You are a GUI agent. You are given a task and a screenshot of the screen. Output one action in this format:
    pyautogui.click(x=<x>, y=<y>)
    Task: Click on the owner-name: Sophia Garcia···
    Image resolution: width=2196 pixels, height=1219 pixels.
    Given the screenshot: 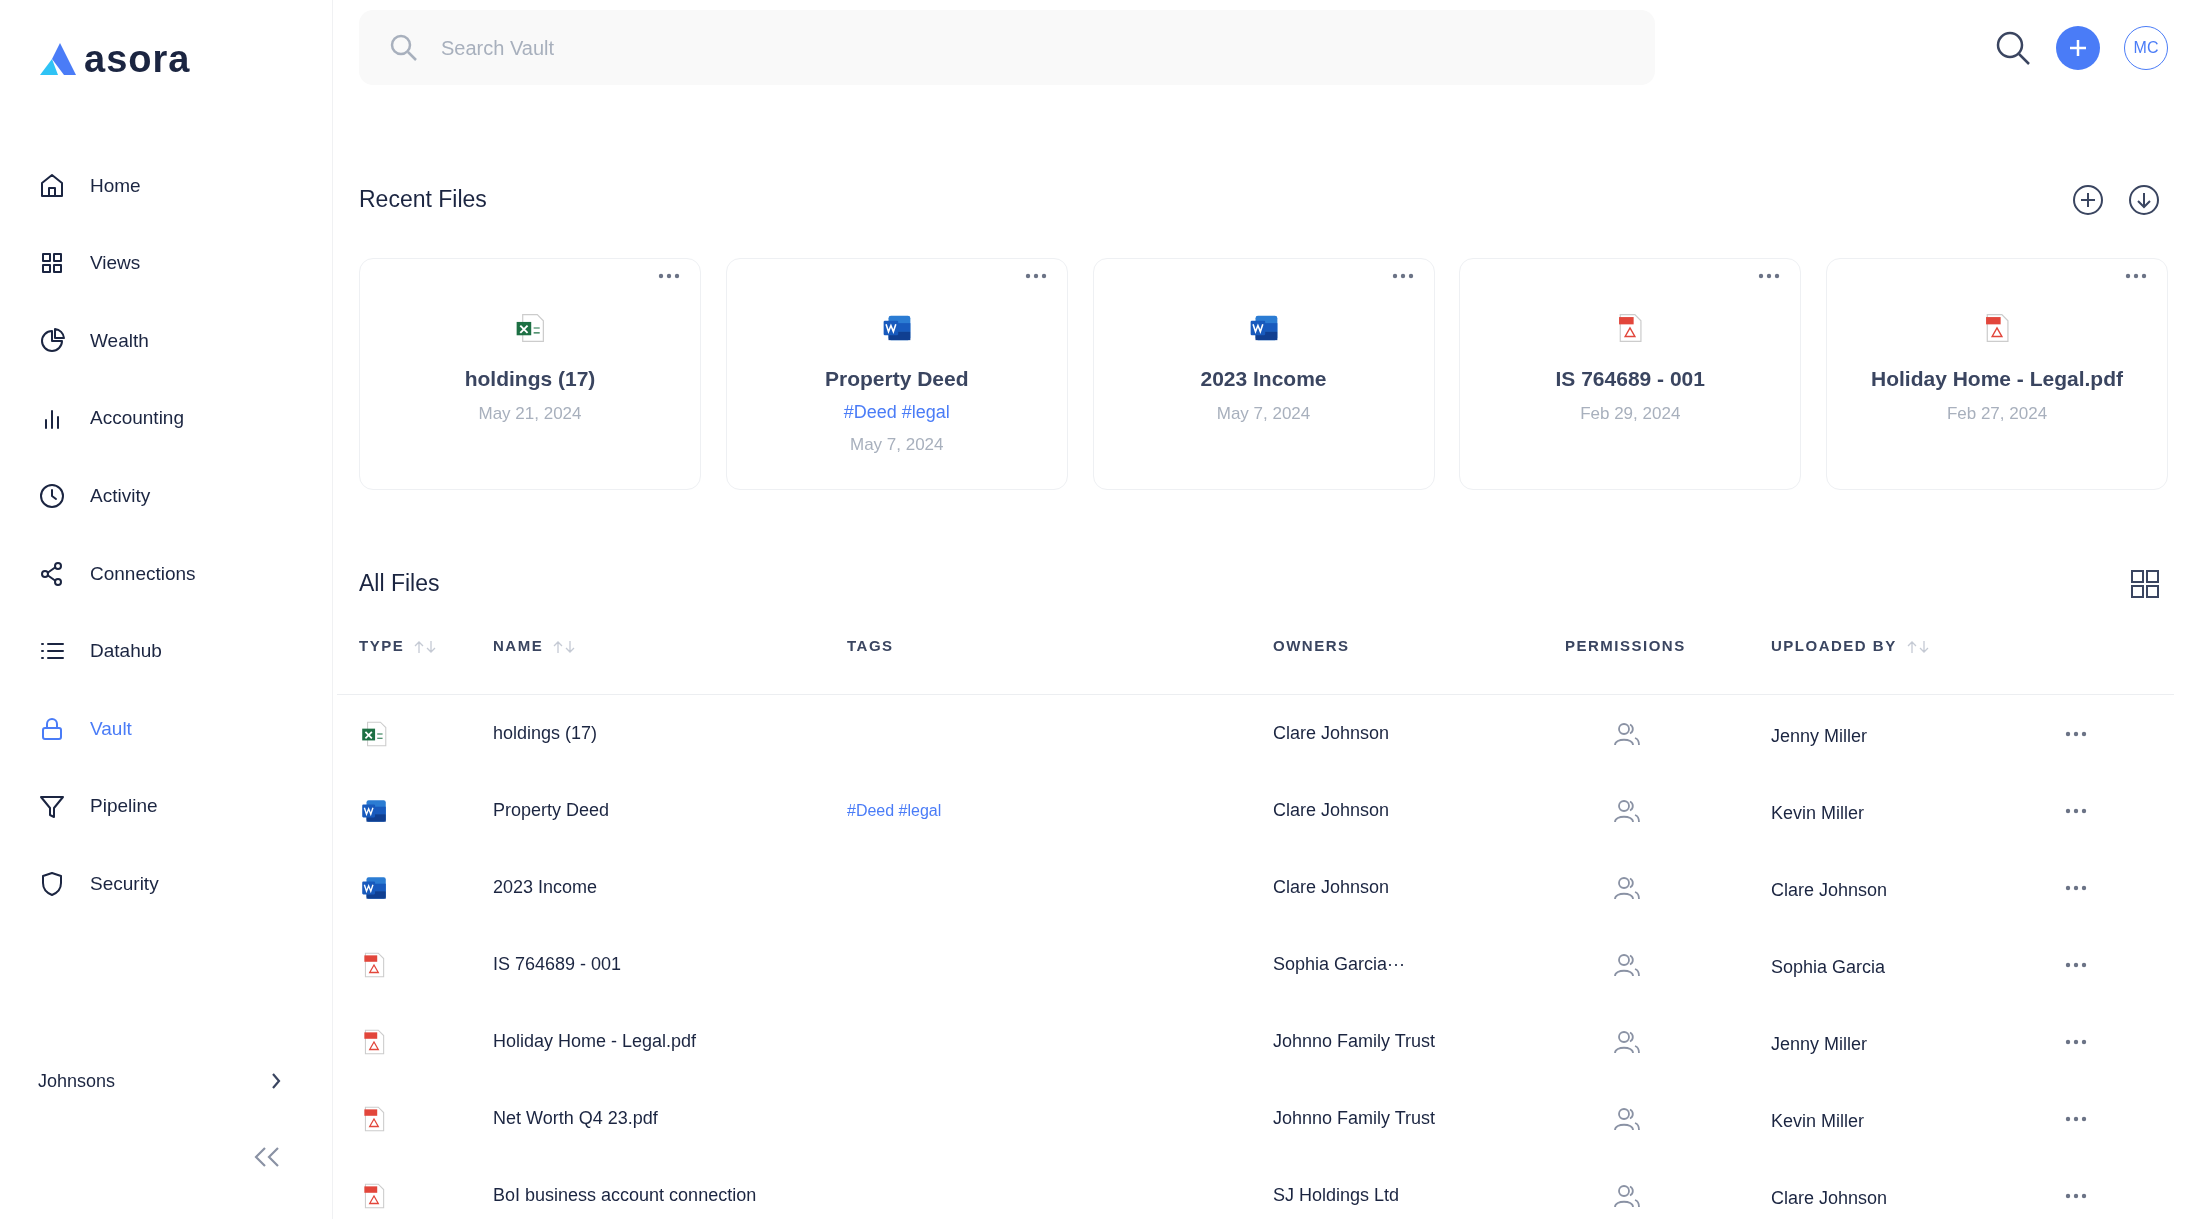 What is the action you would take?
    pyautogui.click(x=1339, y=964)
    